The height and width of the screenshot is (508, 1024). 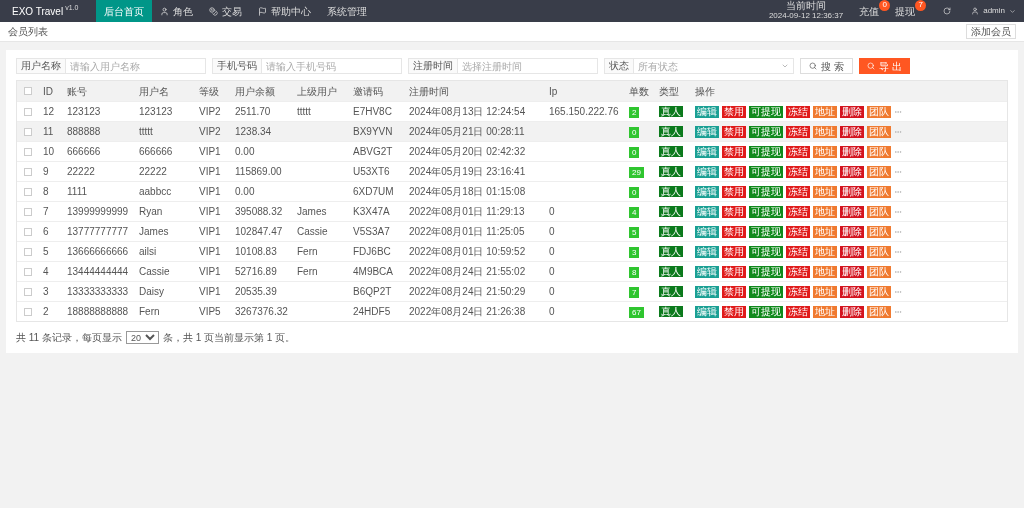 I want to click on table-row: 2 18888888888 Fern VIP5 3267376.32 24HDF5 2022年08月24日 21:26:38 0 67 真人 编辑 禁用 可提现 冻结 地址 删除 团队, so click(x=512, y=311).